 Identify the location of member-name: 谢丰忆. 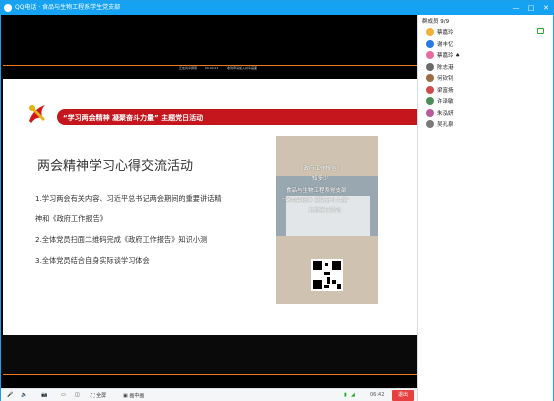
(445, 44).